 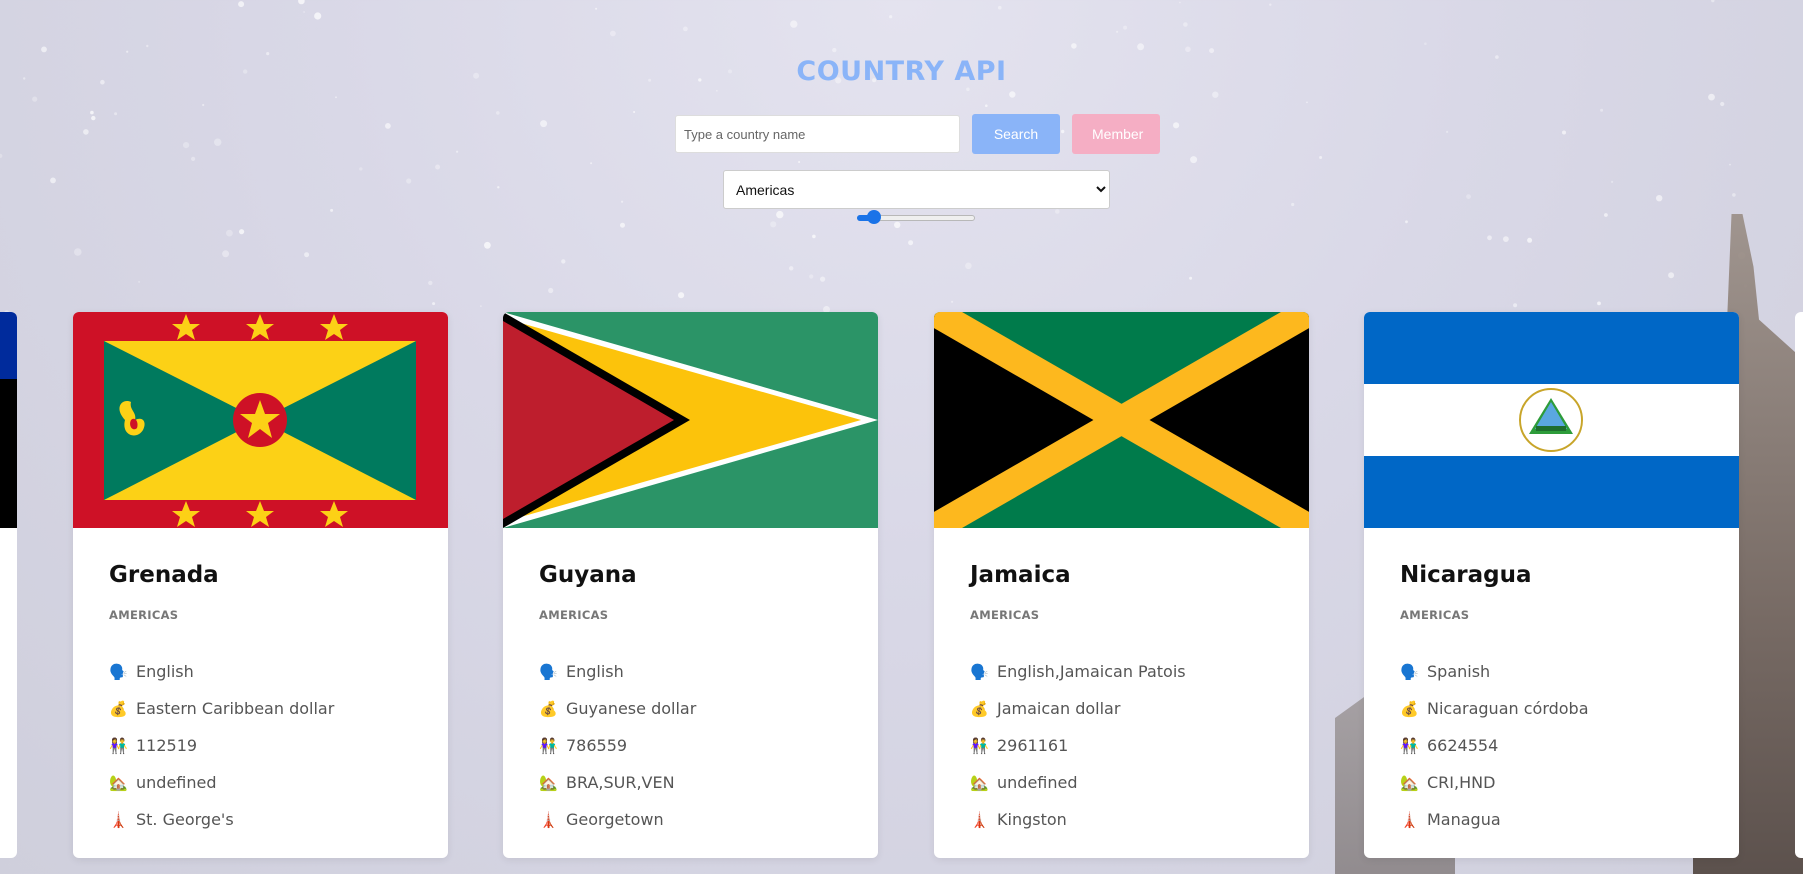 I want to click on page-title: COUNTRY API, so click(x=901, y=71).